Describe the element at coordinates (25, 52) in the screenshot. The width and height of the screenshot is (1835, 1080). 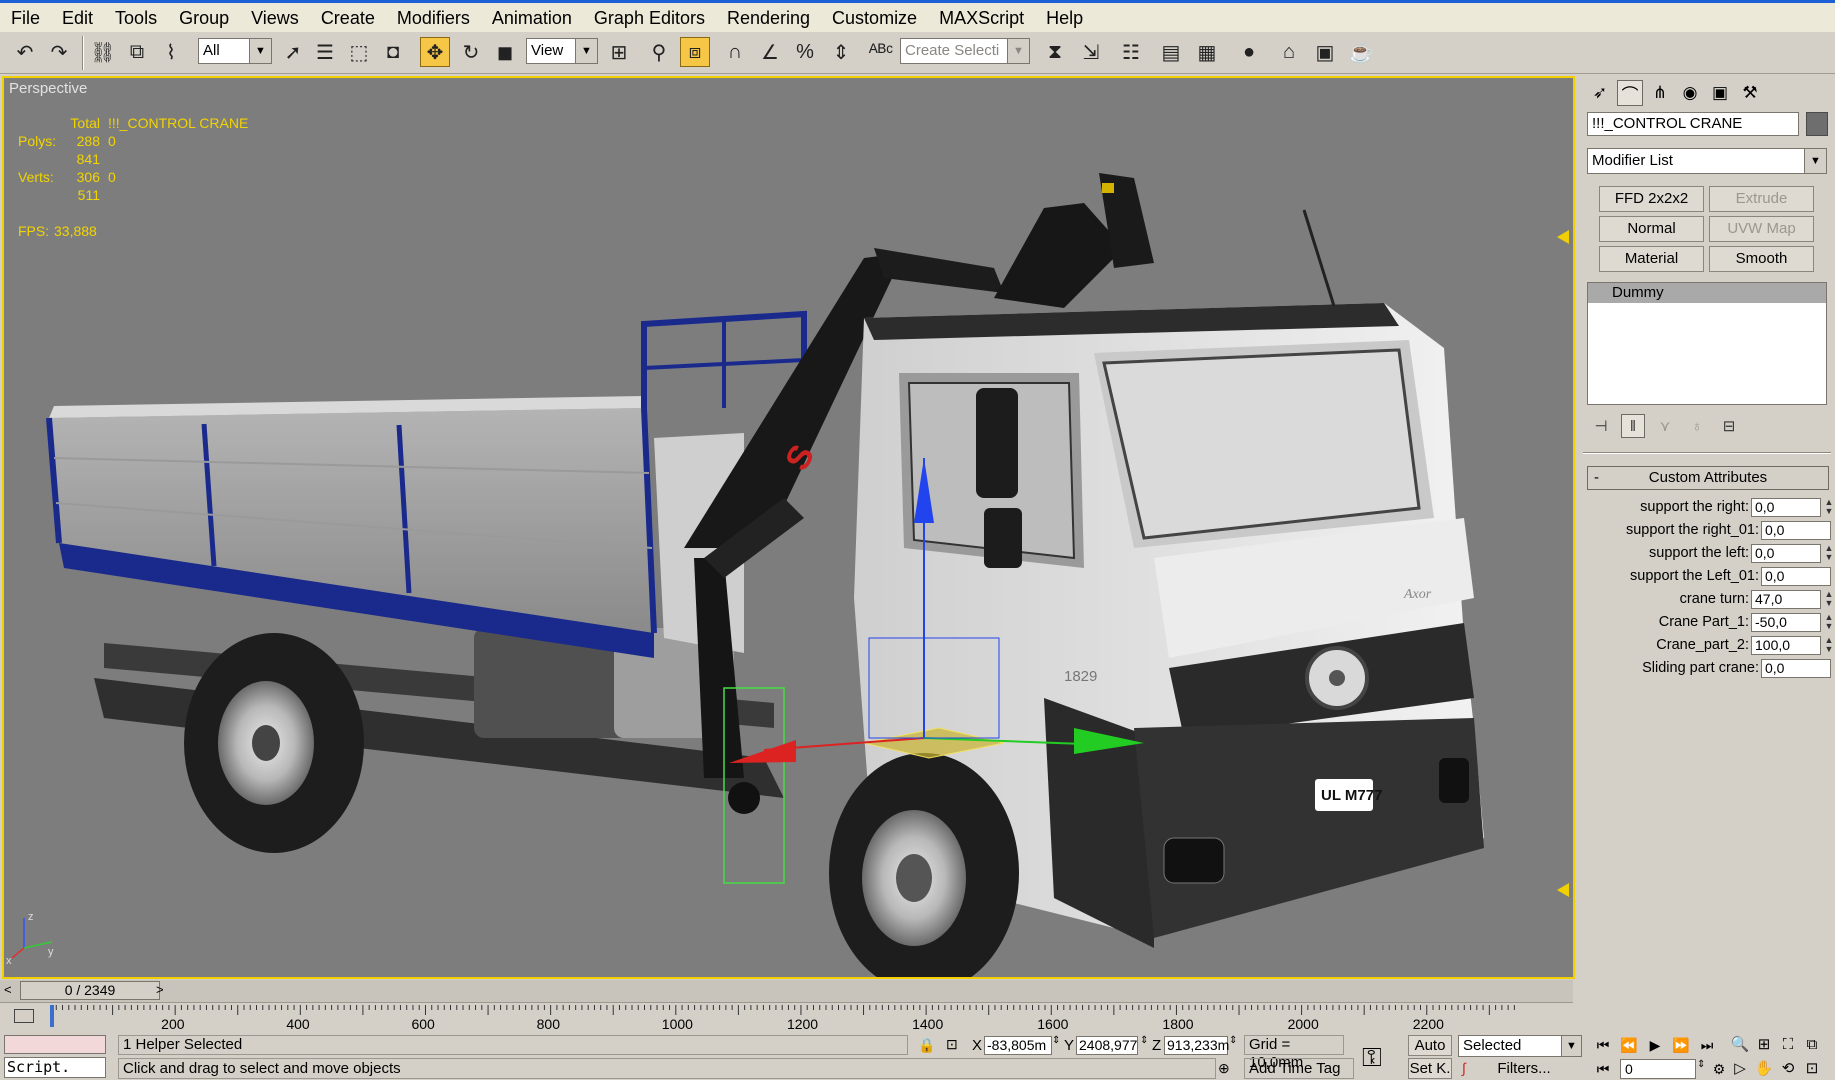
I see `undo-icon: ↶` at that location.